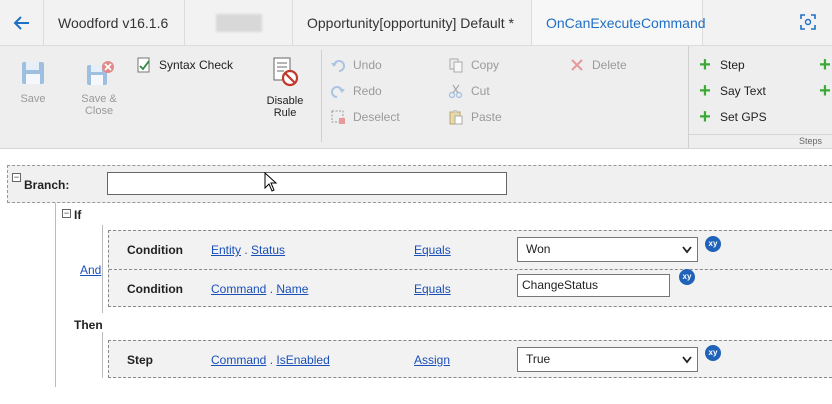  Describe the element at coordinates (456, 91) in the screenshot. I see `scissors-icon` at that location.